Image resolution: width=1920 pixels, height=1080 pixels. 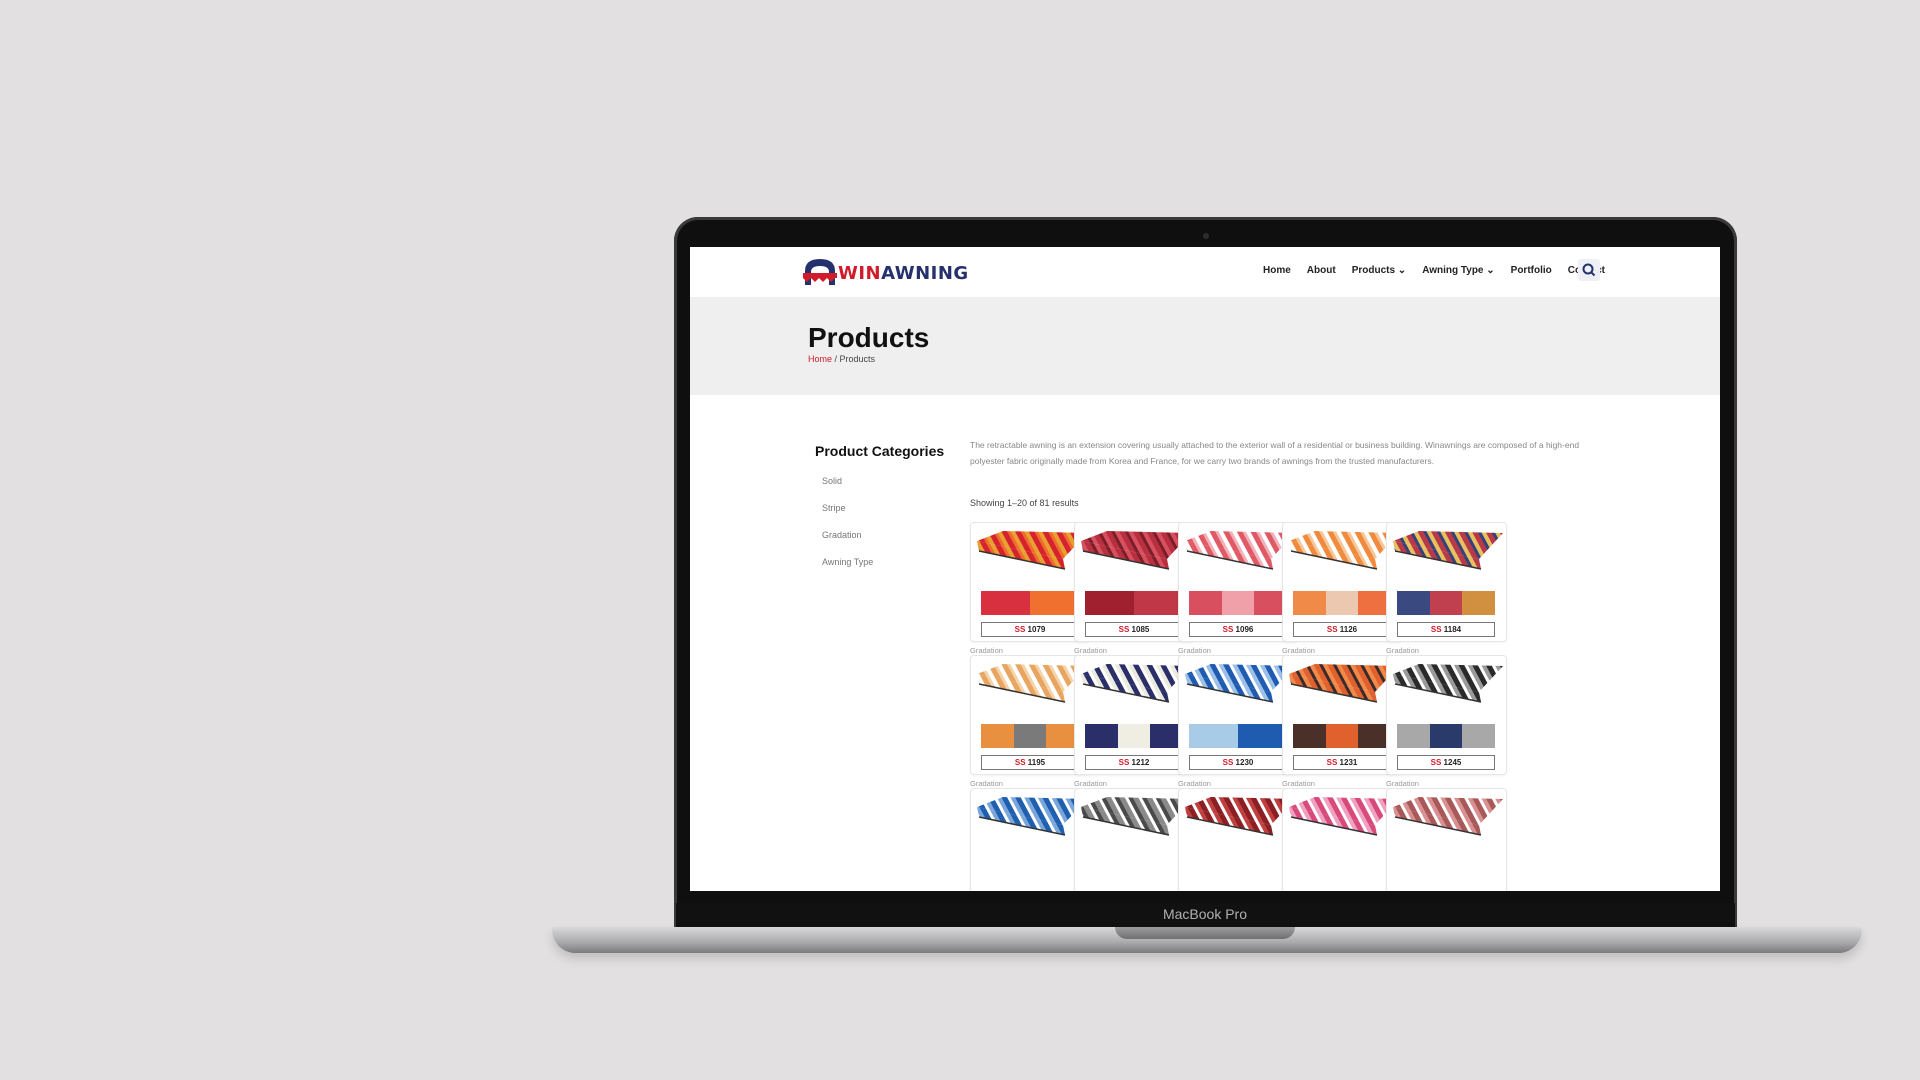 I want to click on nav-awning-type: Awning Type ⌄, so click(x=1458, y=270).